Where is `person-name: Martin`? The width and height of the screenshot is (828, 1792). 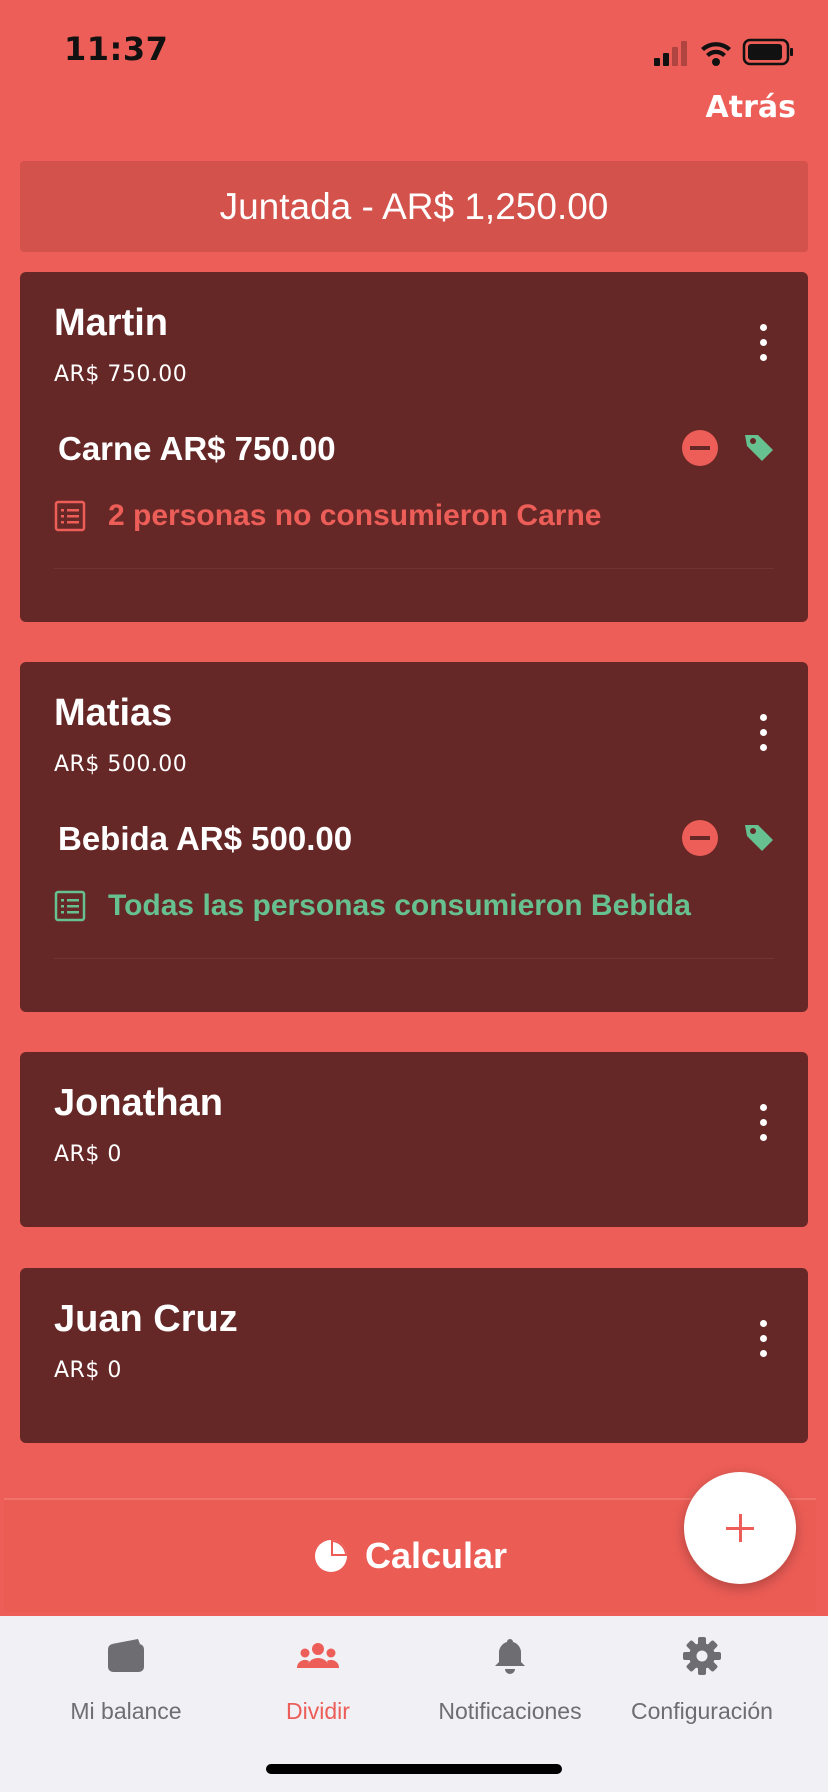
person-name: Martin is located at coordinates (111, 323).